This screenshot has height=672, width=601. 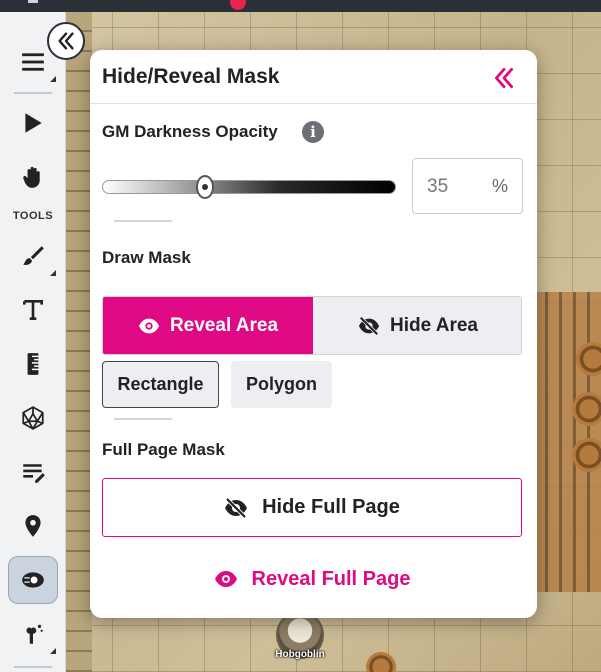 What do you see at coordinates (300, 654) in the screenshot?
I see `token-label: Hobgoblin` at bounding box center [300, 654].